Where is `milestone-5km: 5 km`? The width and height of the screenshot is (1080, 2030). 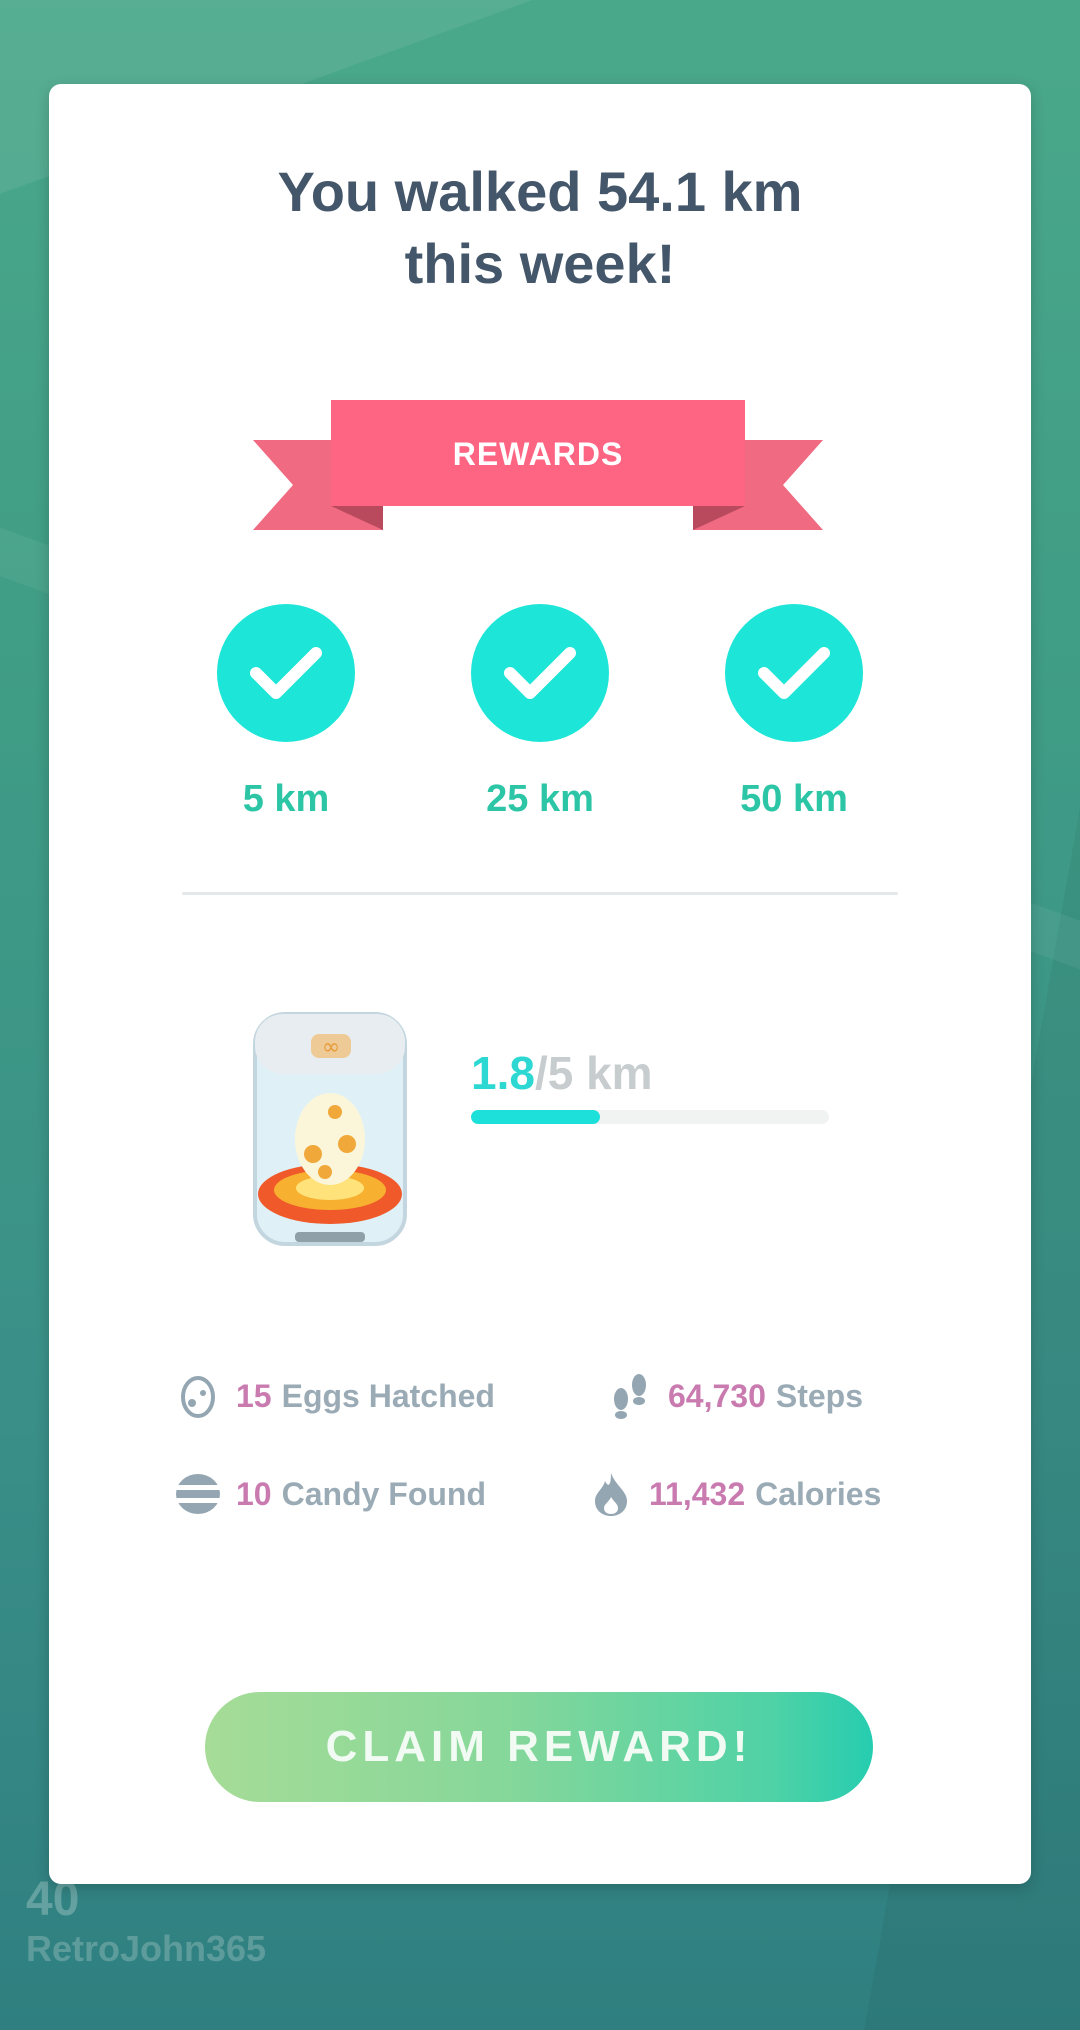
milestone-5km: 5 km is located at coordinates (286, 712).